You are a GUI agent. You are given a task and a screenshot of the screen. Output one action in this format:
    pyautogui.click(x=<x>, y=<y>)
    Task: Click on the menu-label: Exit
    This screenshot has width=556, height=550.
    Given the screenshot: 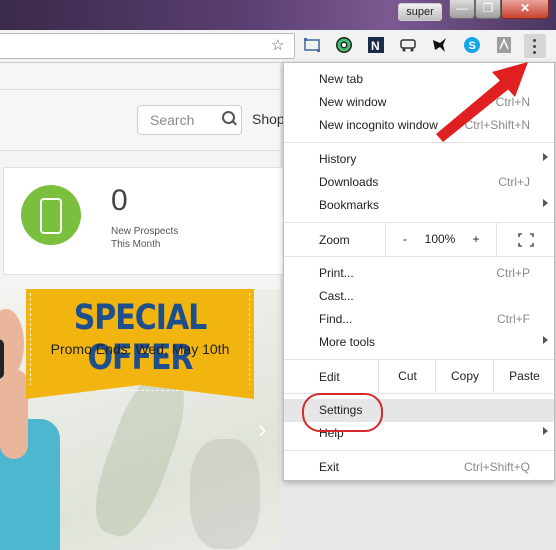 What is the action you would take?
    pyautogui.click(x=329, y=467)
    